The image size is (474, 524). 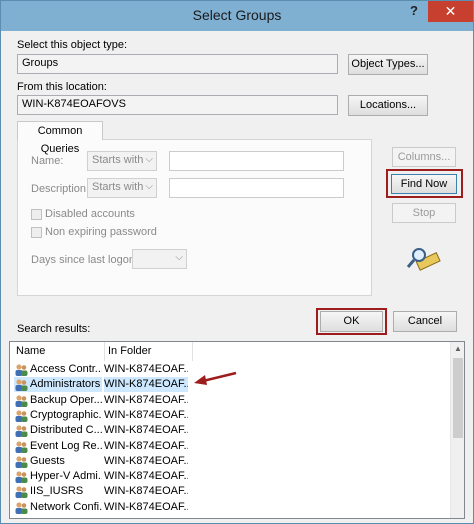 I want to click on find-now-button: Find Now, so click(x=424, y=184).